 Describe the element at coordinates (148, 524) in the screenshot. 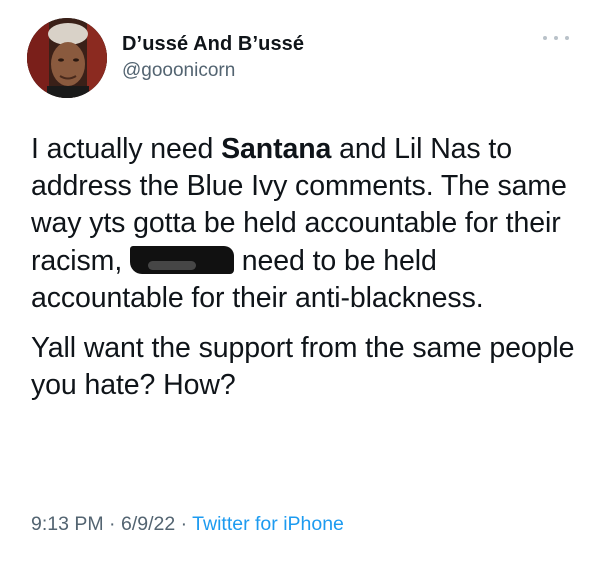

I see `tweet-date: 6/9/22` at that location.